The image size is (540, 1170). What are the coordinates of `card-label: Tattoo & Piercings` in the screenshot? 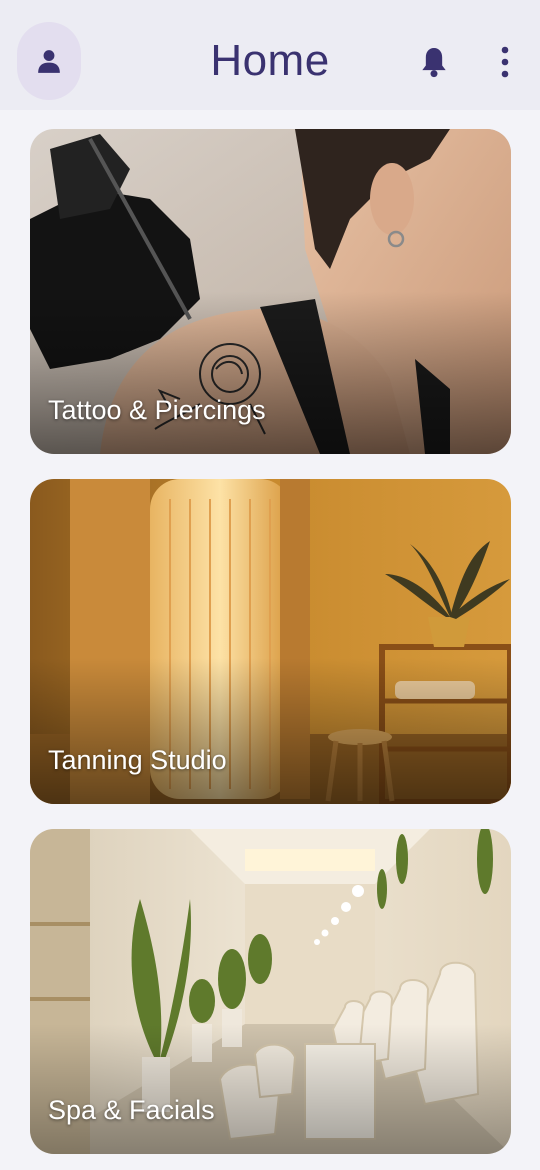 It's located at (157, 410).